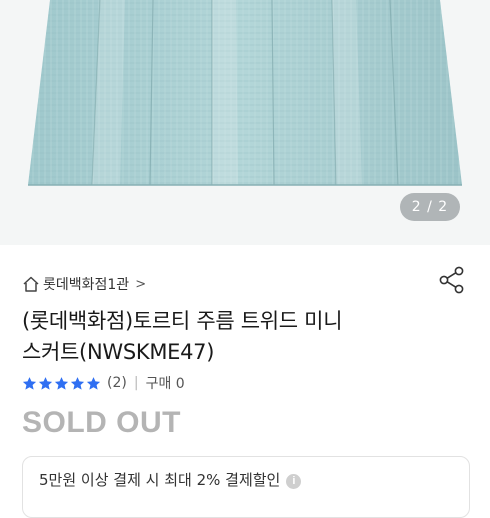  I want to click on star-rating, so click(61, 383).